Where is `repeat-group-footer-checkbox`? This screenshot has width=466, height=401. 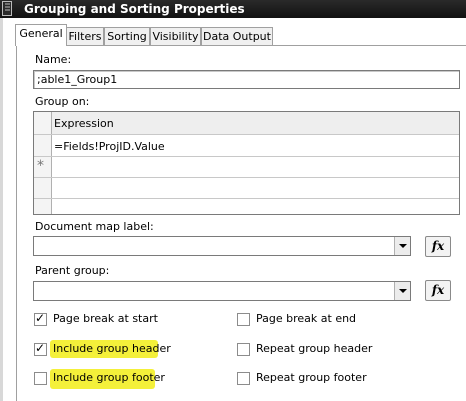 repeat-group-footer-checkbox is located at coordinates (243, 378).